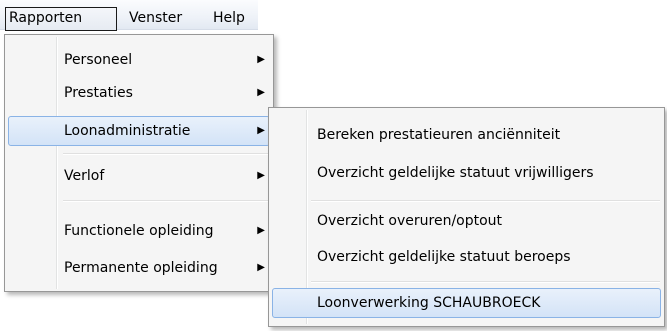 The height and width of the screenshot is (331, 667). I want to click on menu-item-label: Prestaties, so click(98, 93).